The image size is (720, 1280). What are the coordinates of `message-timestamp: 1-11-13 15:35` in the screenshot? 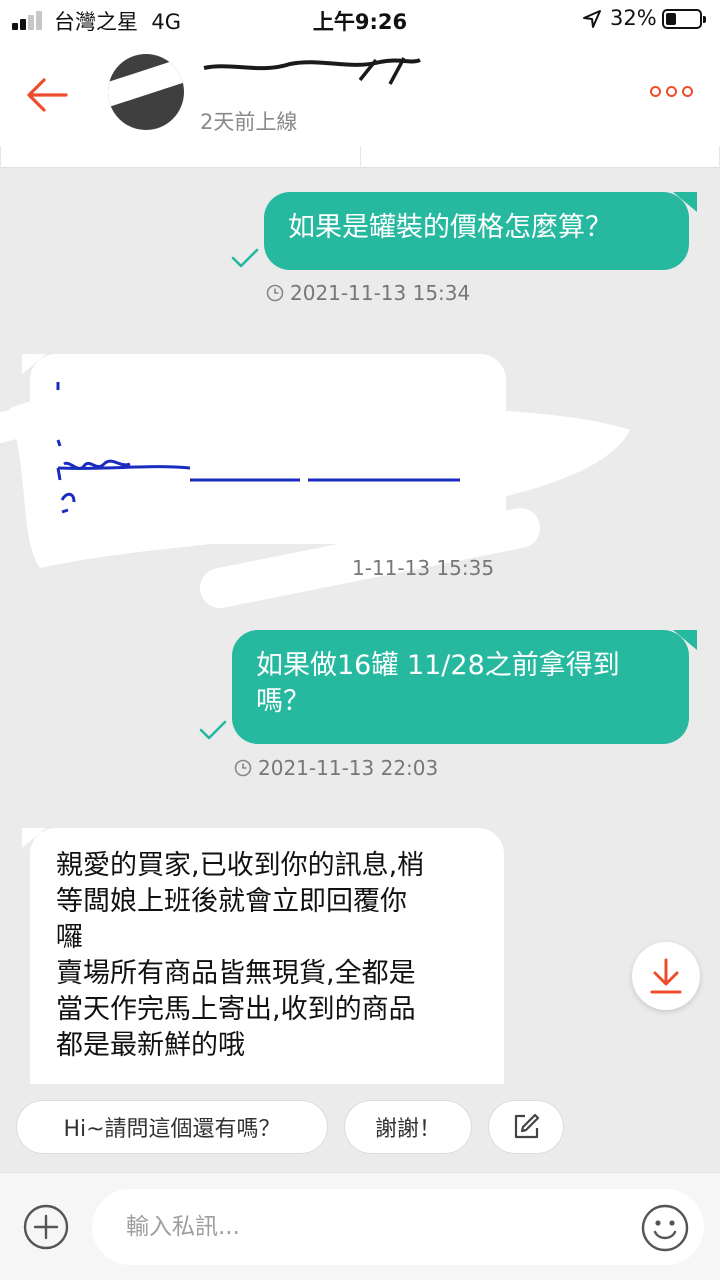 It's located at (423, 568).